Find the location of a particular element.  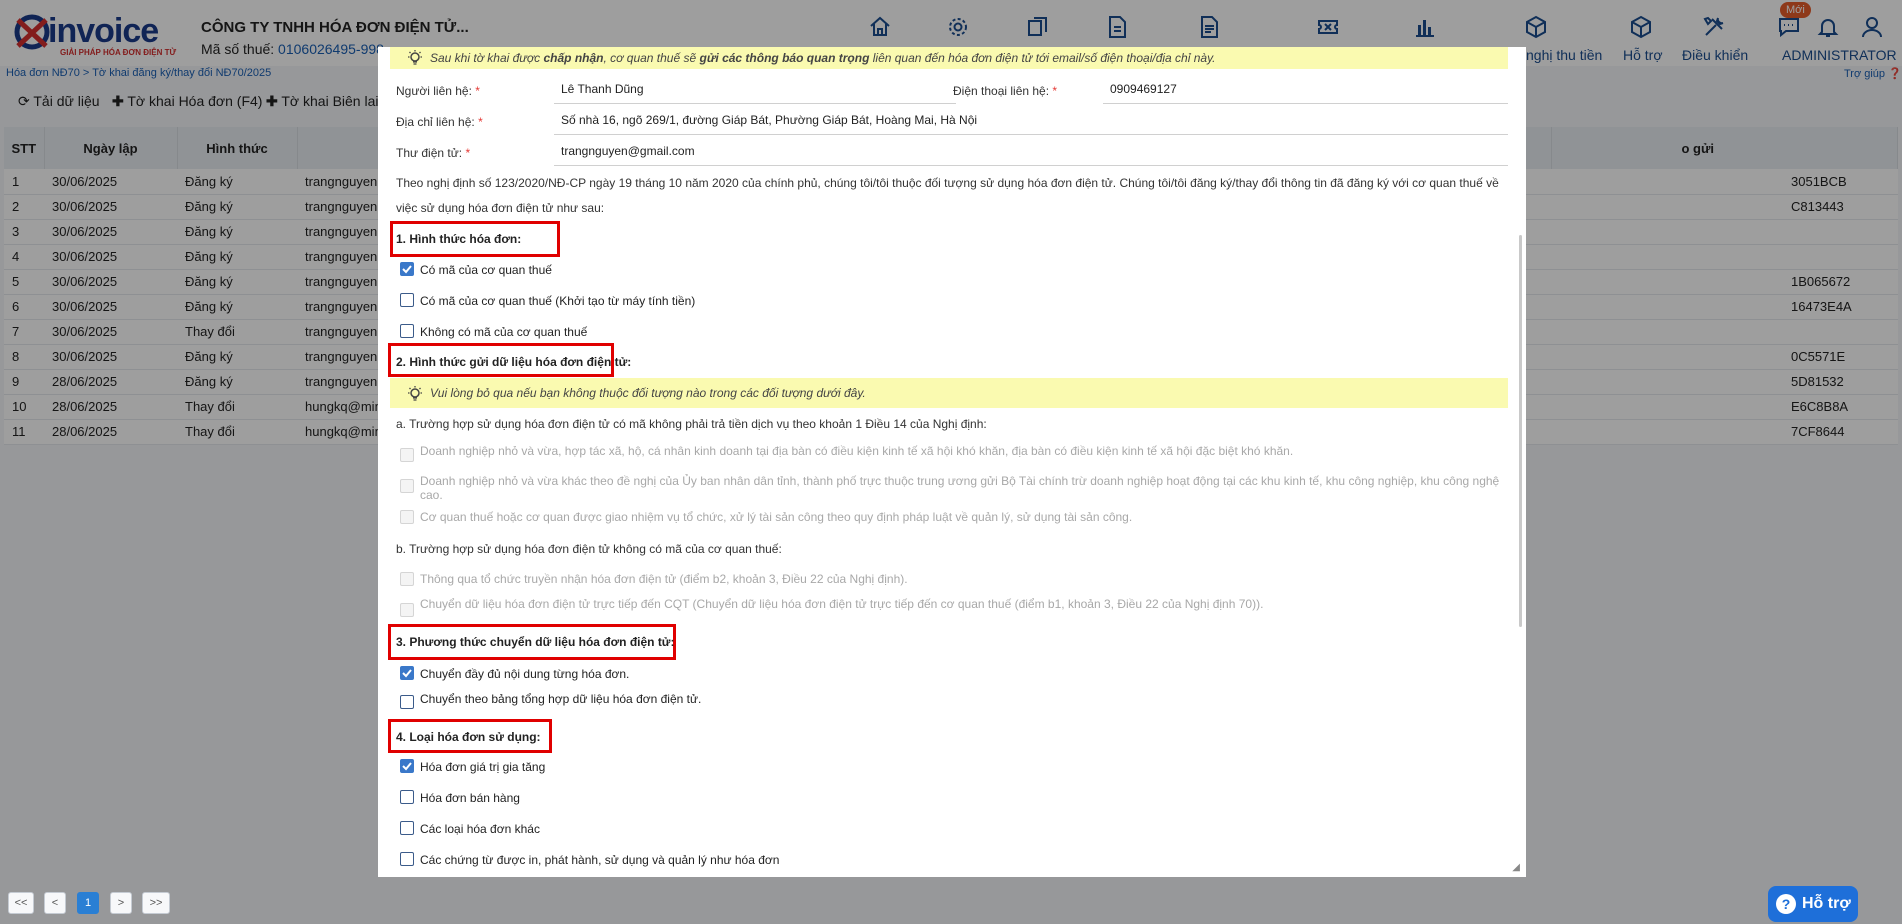

checkbox-label: Có mã của cơ quan thuế is located at coordinates (486, 270).